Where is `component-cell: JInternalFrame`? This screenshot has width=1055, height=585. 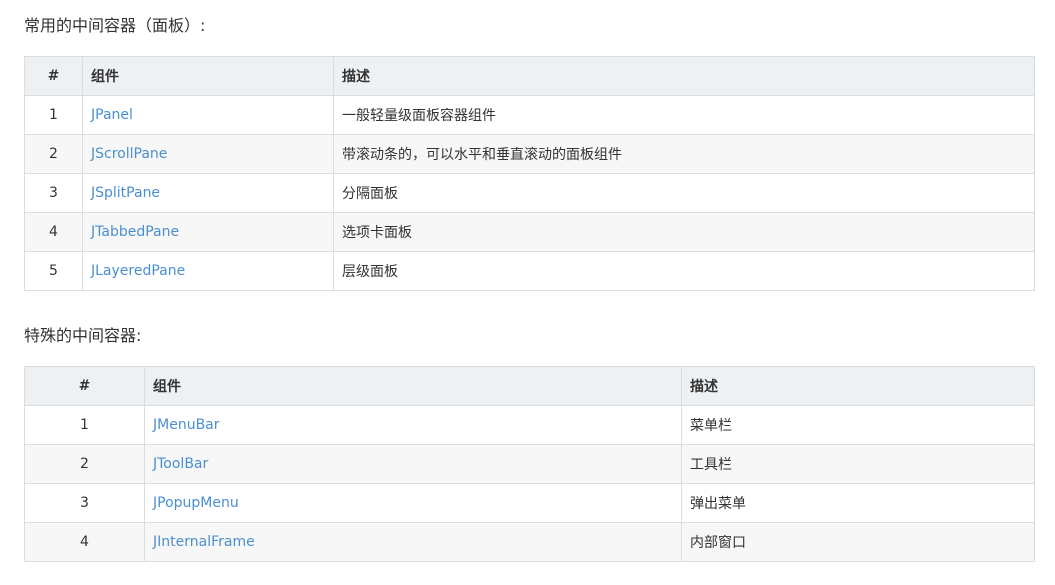 component-cell: JInternalFrame is located at coordinates (413, 542).